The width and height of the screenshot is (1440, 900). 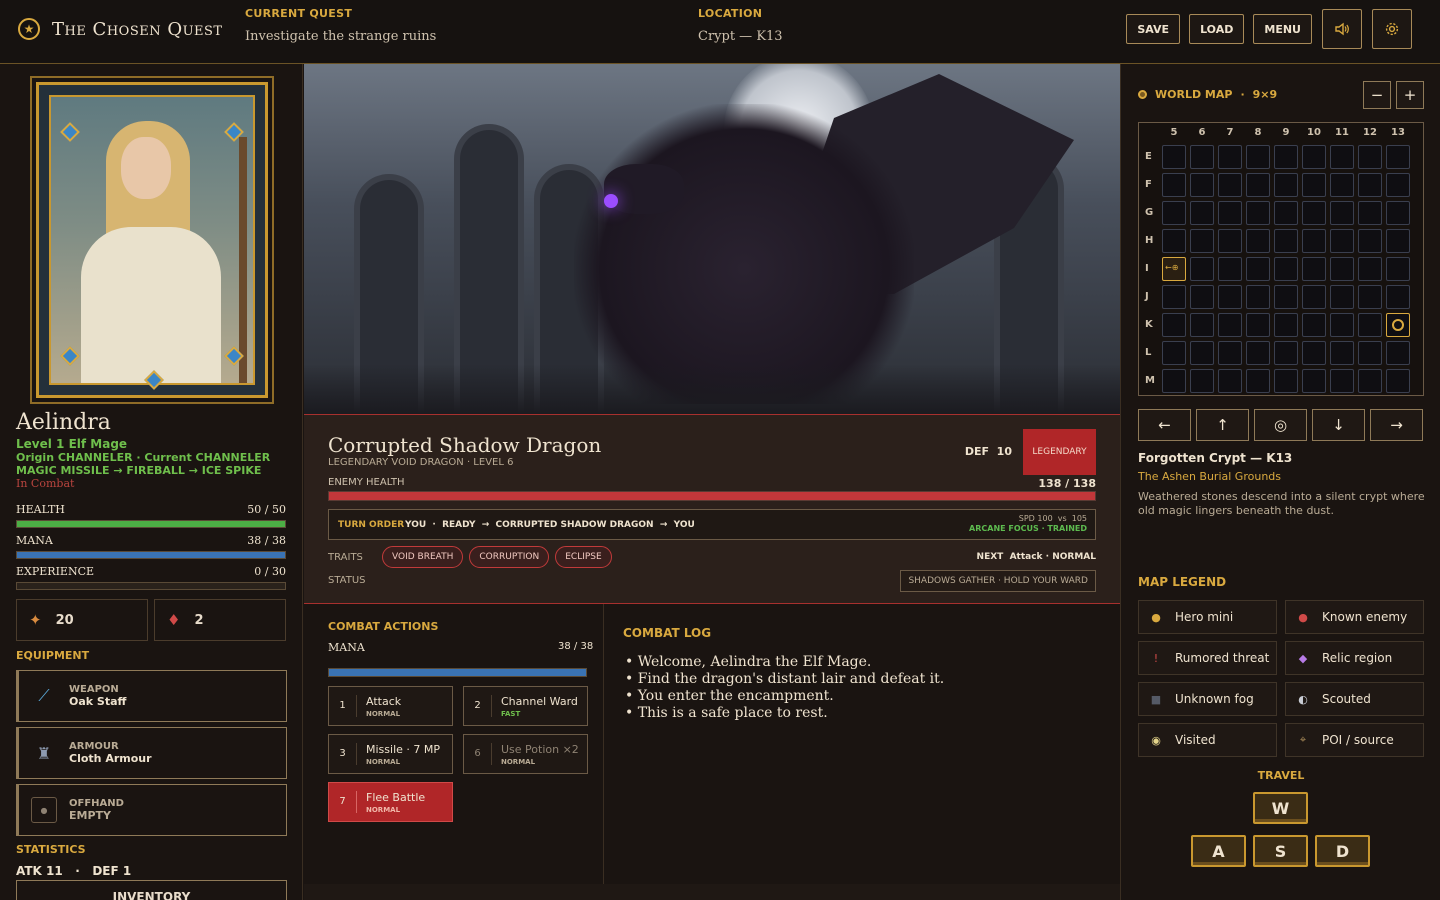 I want to click on use-potion-button: 6 Use Potion ×2 NORMAL, so click(x=525, y=754).